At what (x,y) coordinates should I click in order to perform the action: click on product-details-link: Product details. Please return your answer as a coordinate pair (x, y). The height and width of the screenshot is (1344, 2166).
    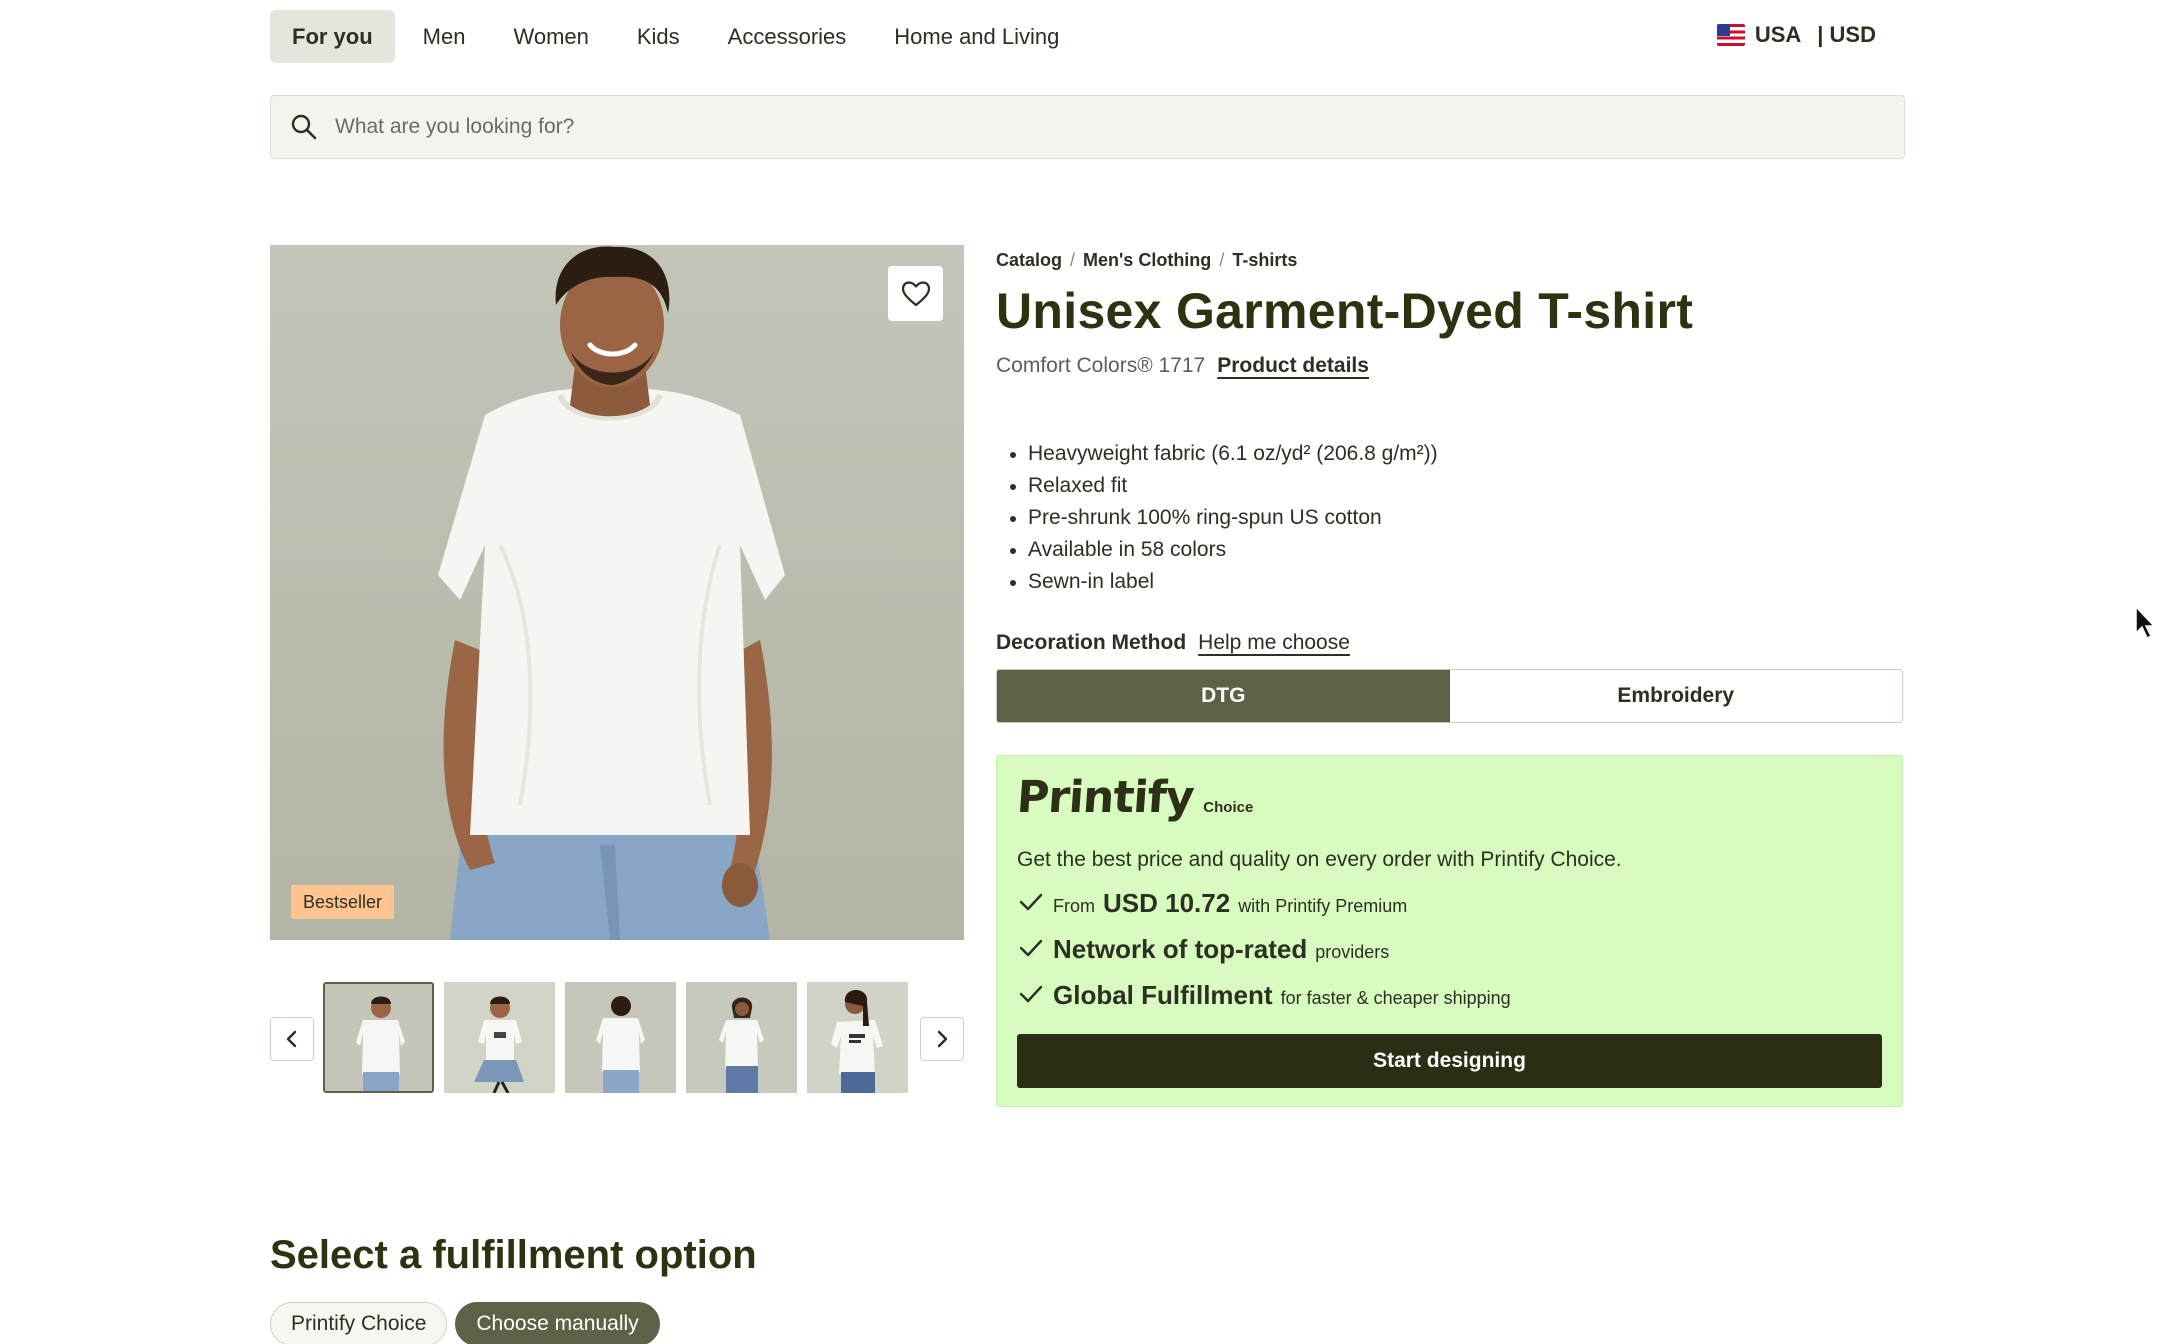
    Looking at the image, I should click on (1293, 366).